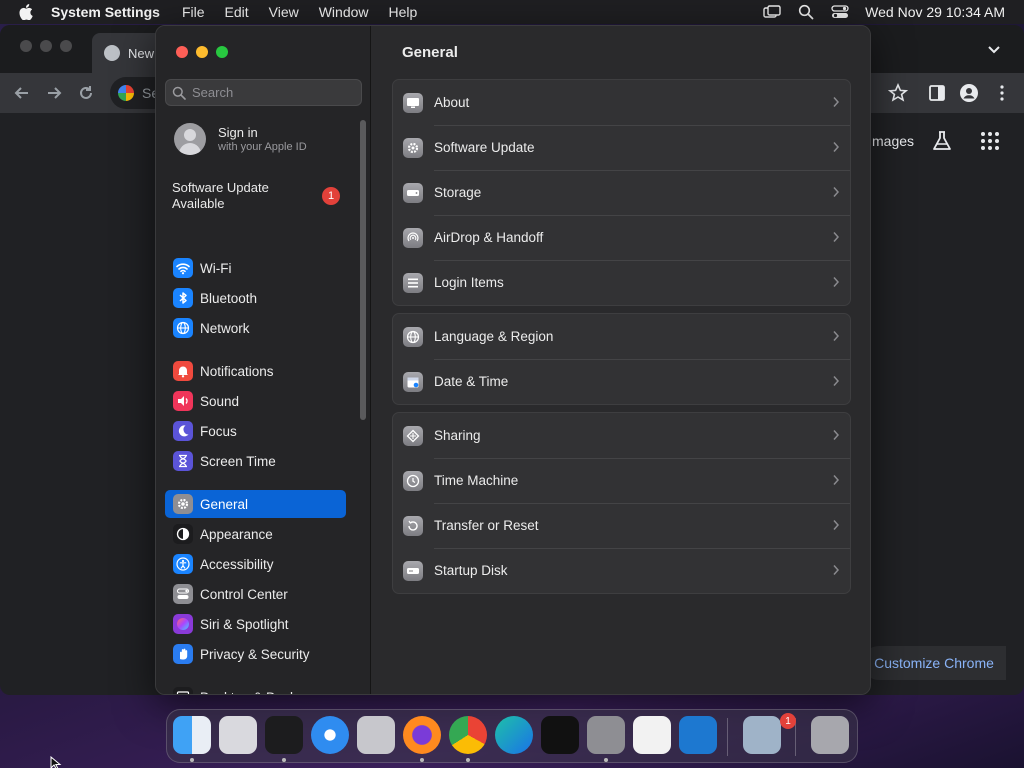  Describe the element at coordinates (22, 93) in the screenshot. I see `back-arrow-icon` at that location.